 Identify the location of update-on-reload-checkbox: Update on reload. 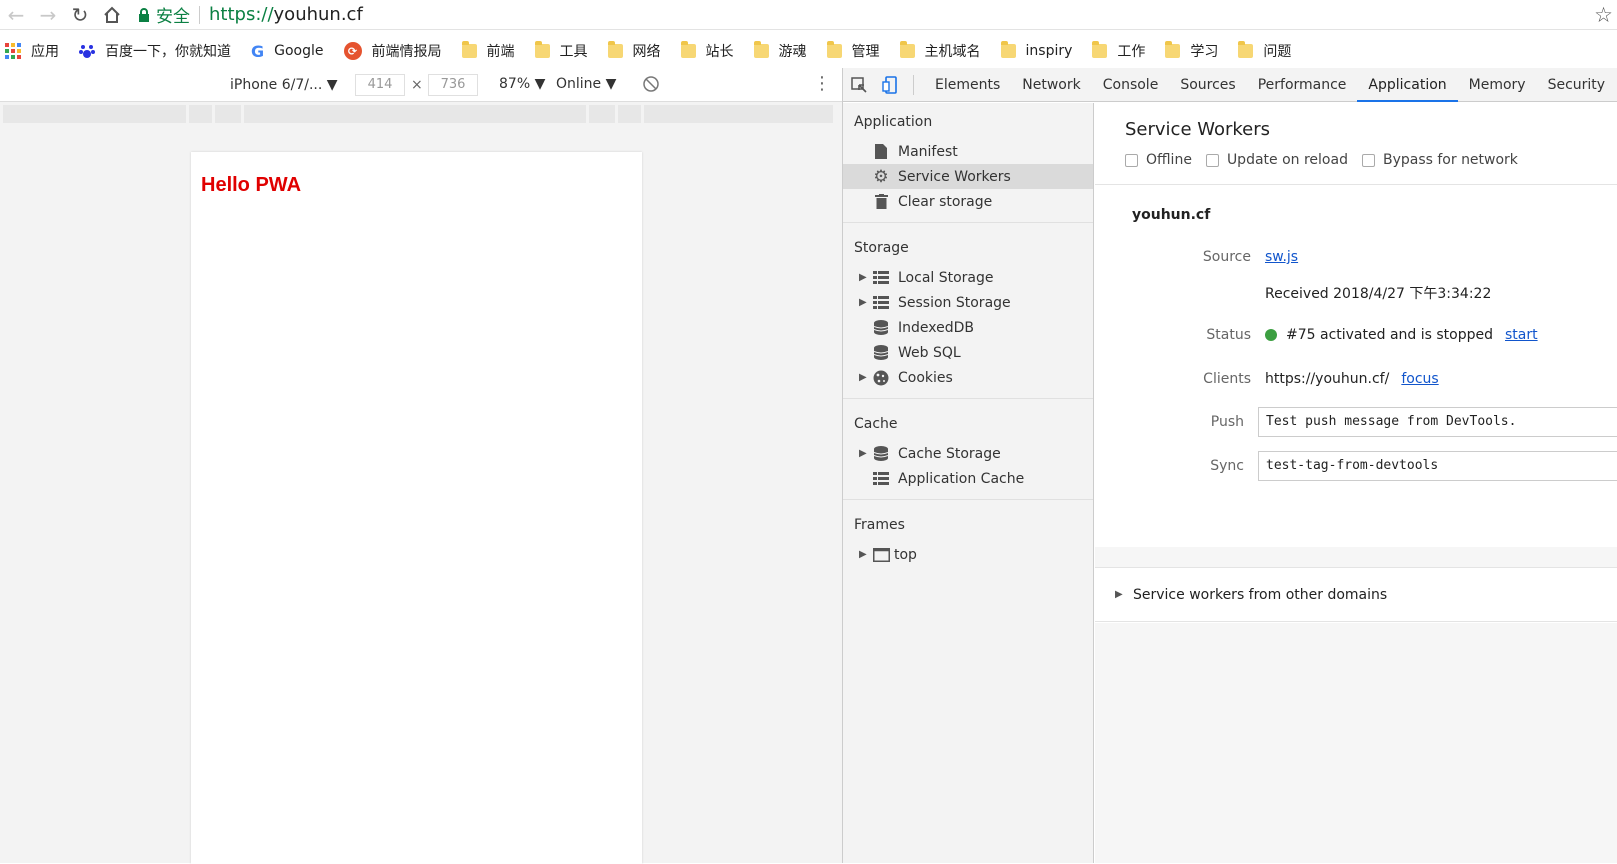
(1276, 160).